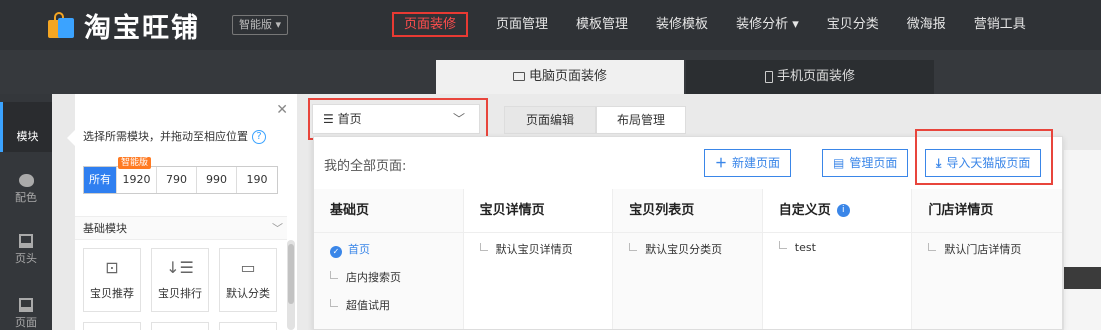 This screenshot has height=330, width=1101. I want to click on width-filter-all: 所有, so click(100, 180).